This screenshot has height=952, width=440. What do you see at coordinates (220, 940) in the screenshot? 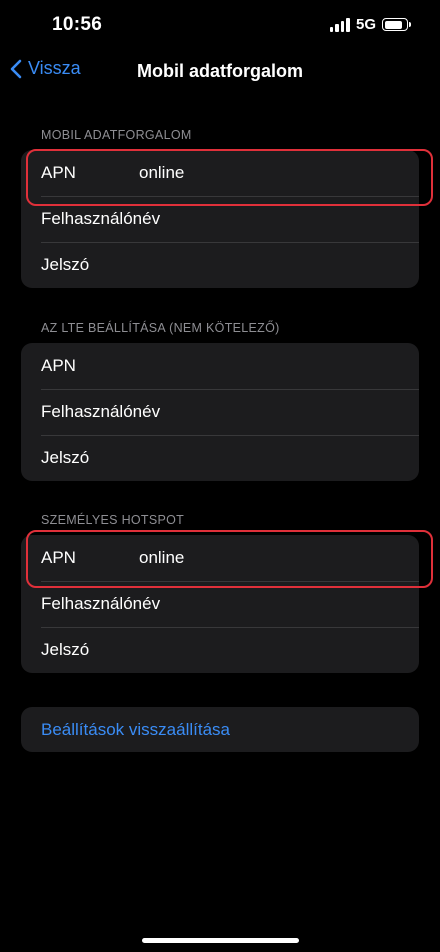
I see `home-indicator` at bounding box center [220, 940].